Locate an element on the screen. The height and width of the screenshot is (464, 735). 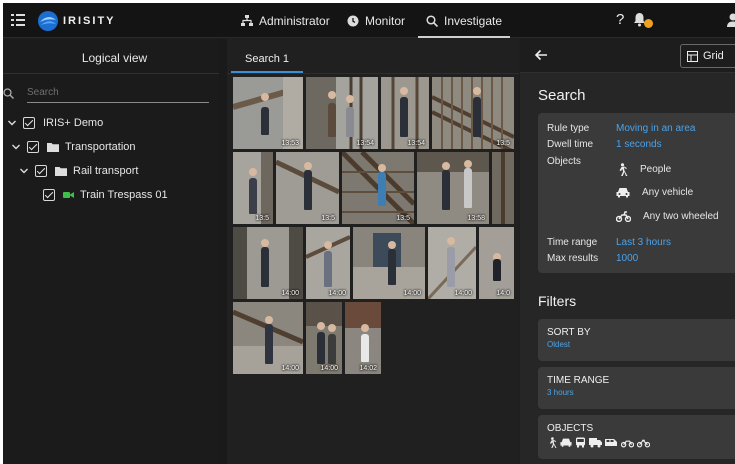
user-icon is located at coordinates (731, 20).